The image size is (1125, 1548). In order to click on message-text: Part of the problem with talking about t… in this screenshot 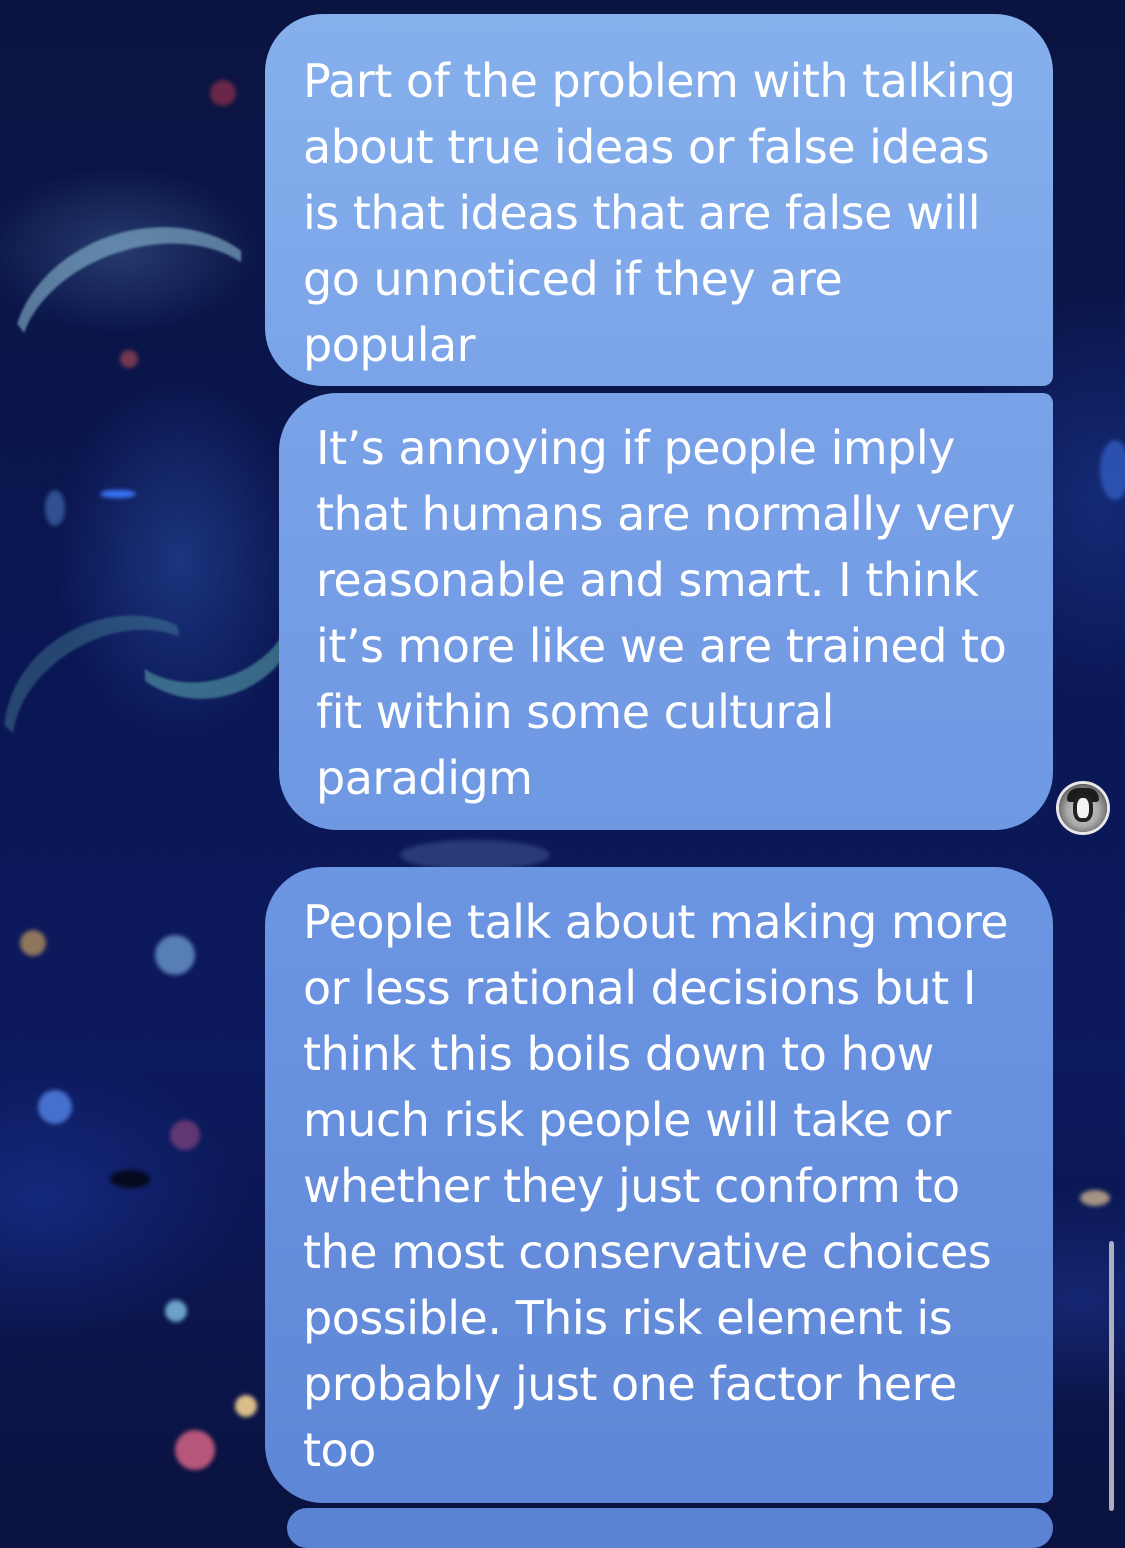, I will do `click(659, 213)`.